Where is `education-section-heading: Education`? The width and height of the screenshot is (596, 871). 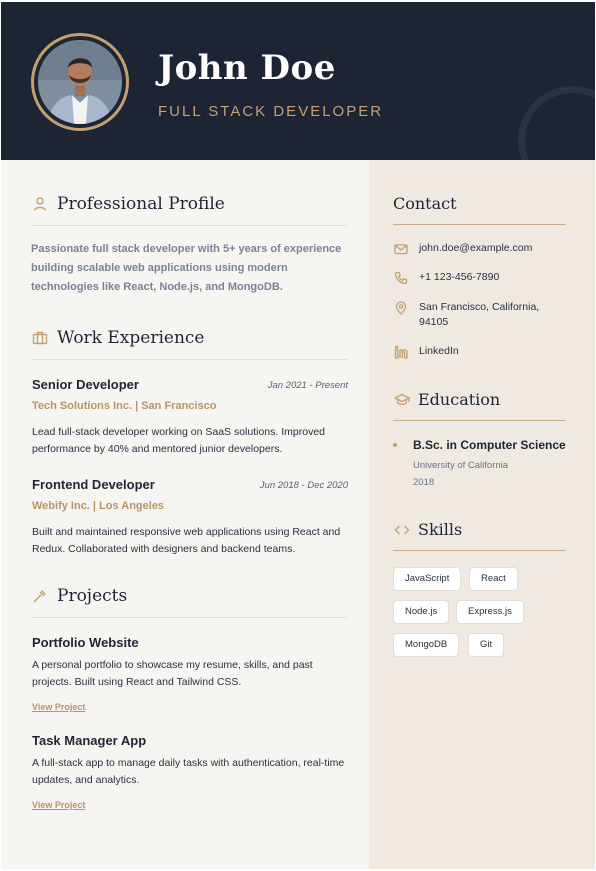 education-section-heading: Education is located at coordinates (446, 399).